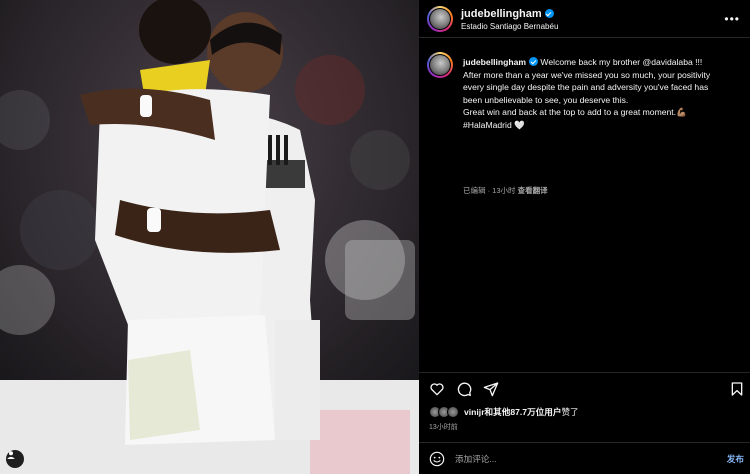  What do you see at coordinates (735, 459) in the screenshot?
I see `post-comment-button: 发布` at bounding box center [735, 459].